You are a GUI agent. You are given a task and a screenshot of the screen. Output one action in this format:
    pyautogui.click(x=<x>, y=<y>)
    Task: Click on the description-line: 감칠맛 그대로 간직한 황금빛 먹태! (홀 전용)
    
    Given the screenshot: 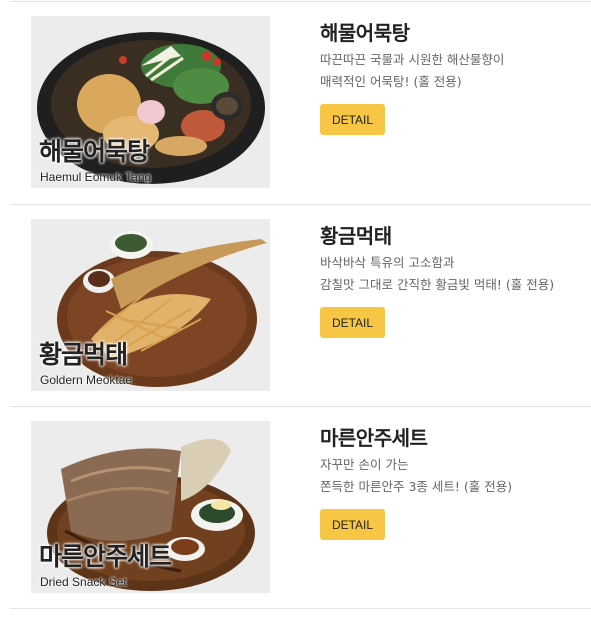 What is the action you would take?
    pyautogui.click(x=437, y=284)
    